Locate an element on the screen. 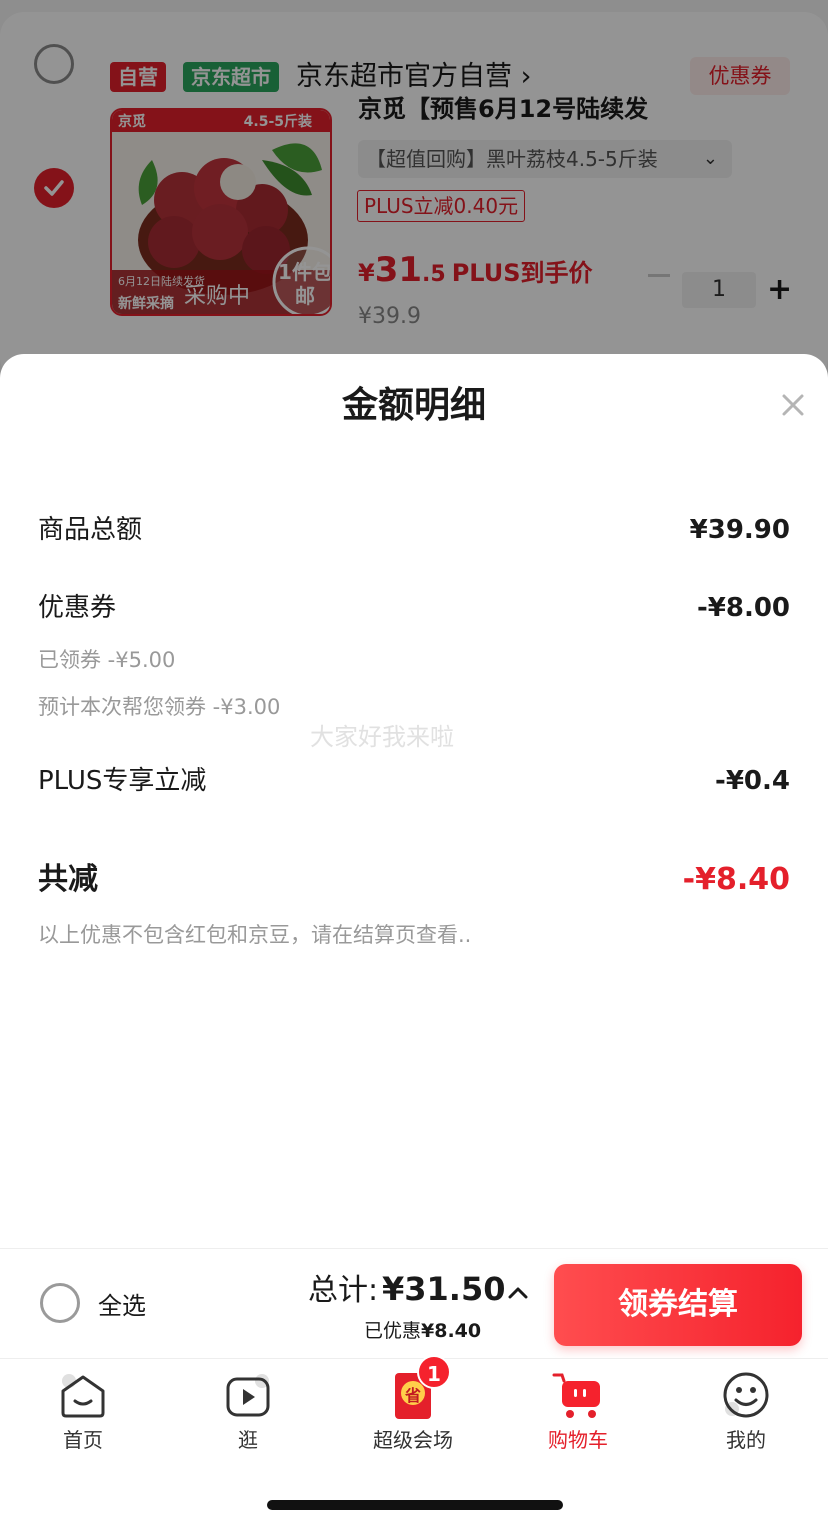 This screenshot has height=1531, width=828. chevron-up-icon is located at coordinates (518, 1293).